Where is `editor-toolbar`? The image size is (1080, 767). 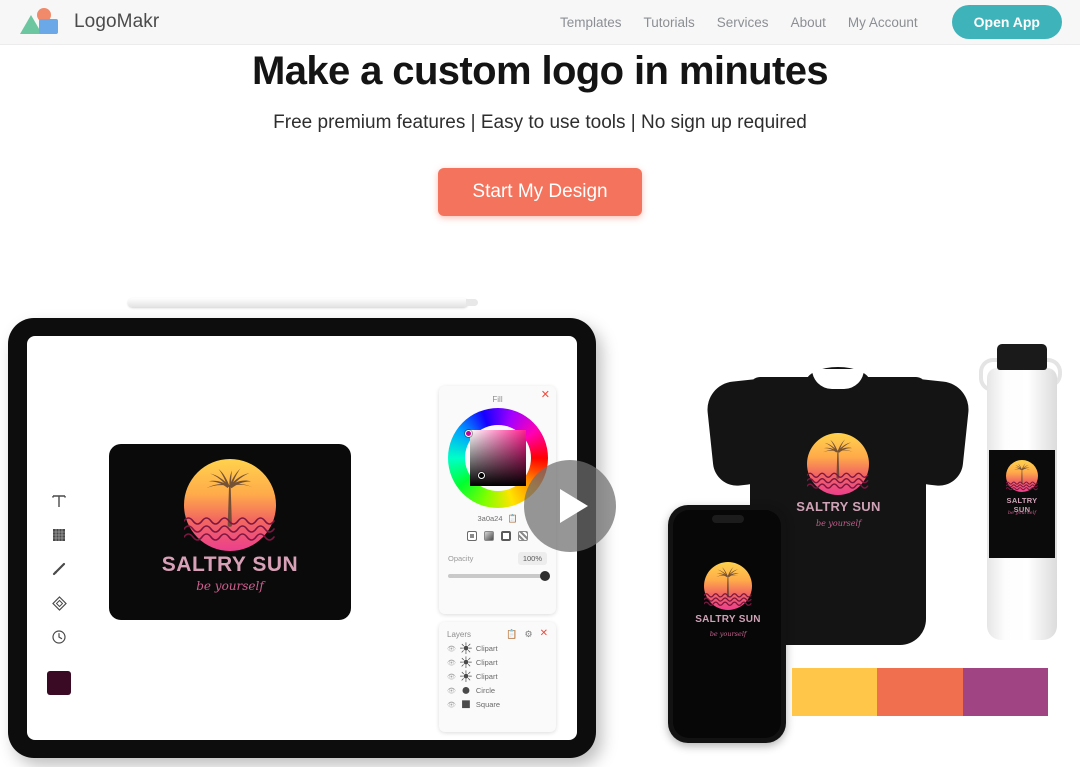
editor-toolbar is located at coordinates (59, 593).